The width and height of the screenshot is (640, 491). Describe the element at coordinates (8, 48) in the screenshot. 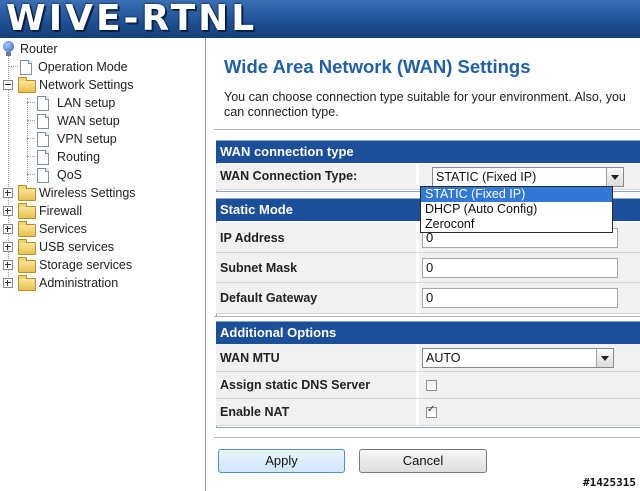

I see `router-globe-icon` at that location.